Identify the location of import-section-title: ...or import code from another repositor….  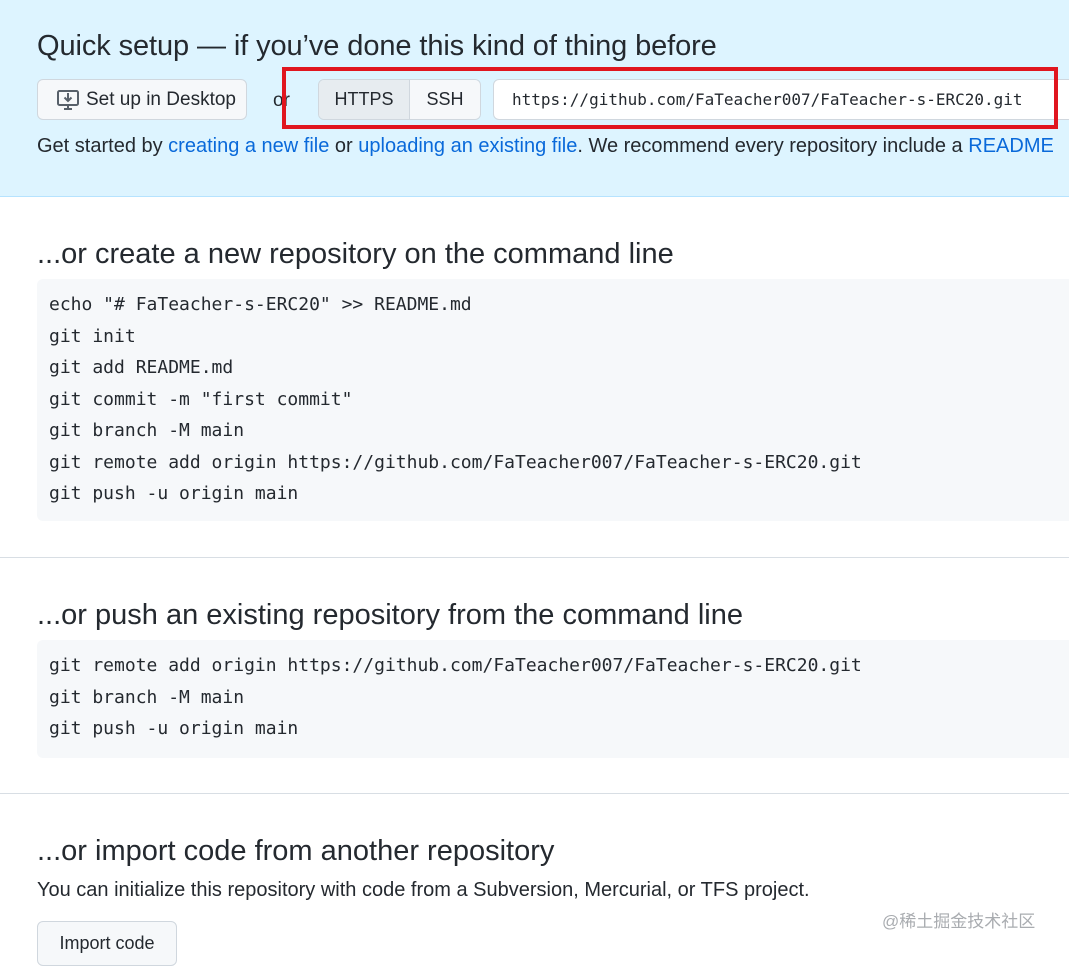
(296, 851).